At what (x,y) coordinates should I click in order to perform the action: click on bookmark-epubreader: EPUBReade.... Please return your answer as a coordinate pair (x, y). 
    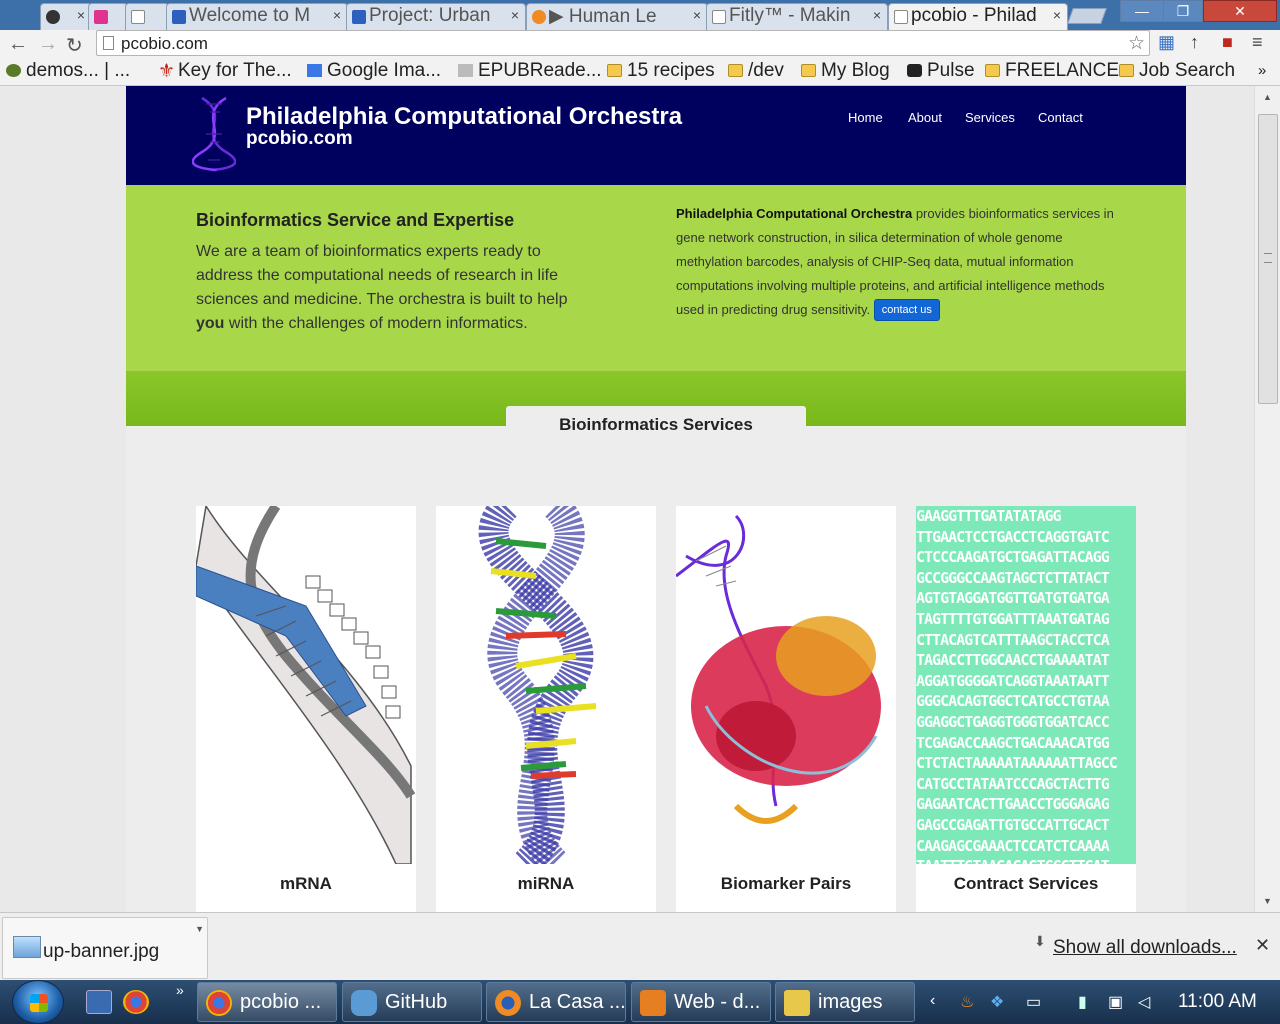
    Looking at the image, I should click on (530, 71).